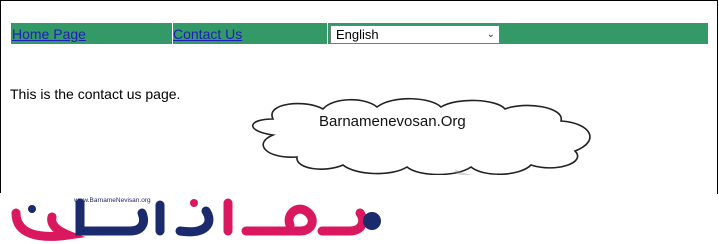 This screenshot has width=719, height=244. What do you see at coordinates (0, 96) in the screenshot?
I see `frame-edge` at bounding box center [0, 96].